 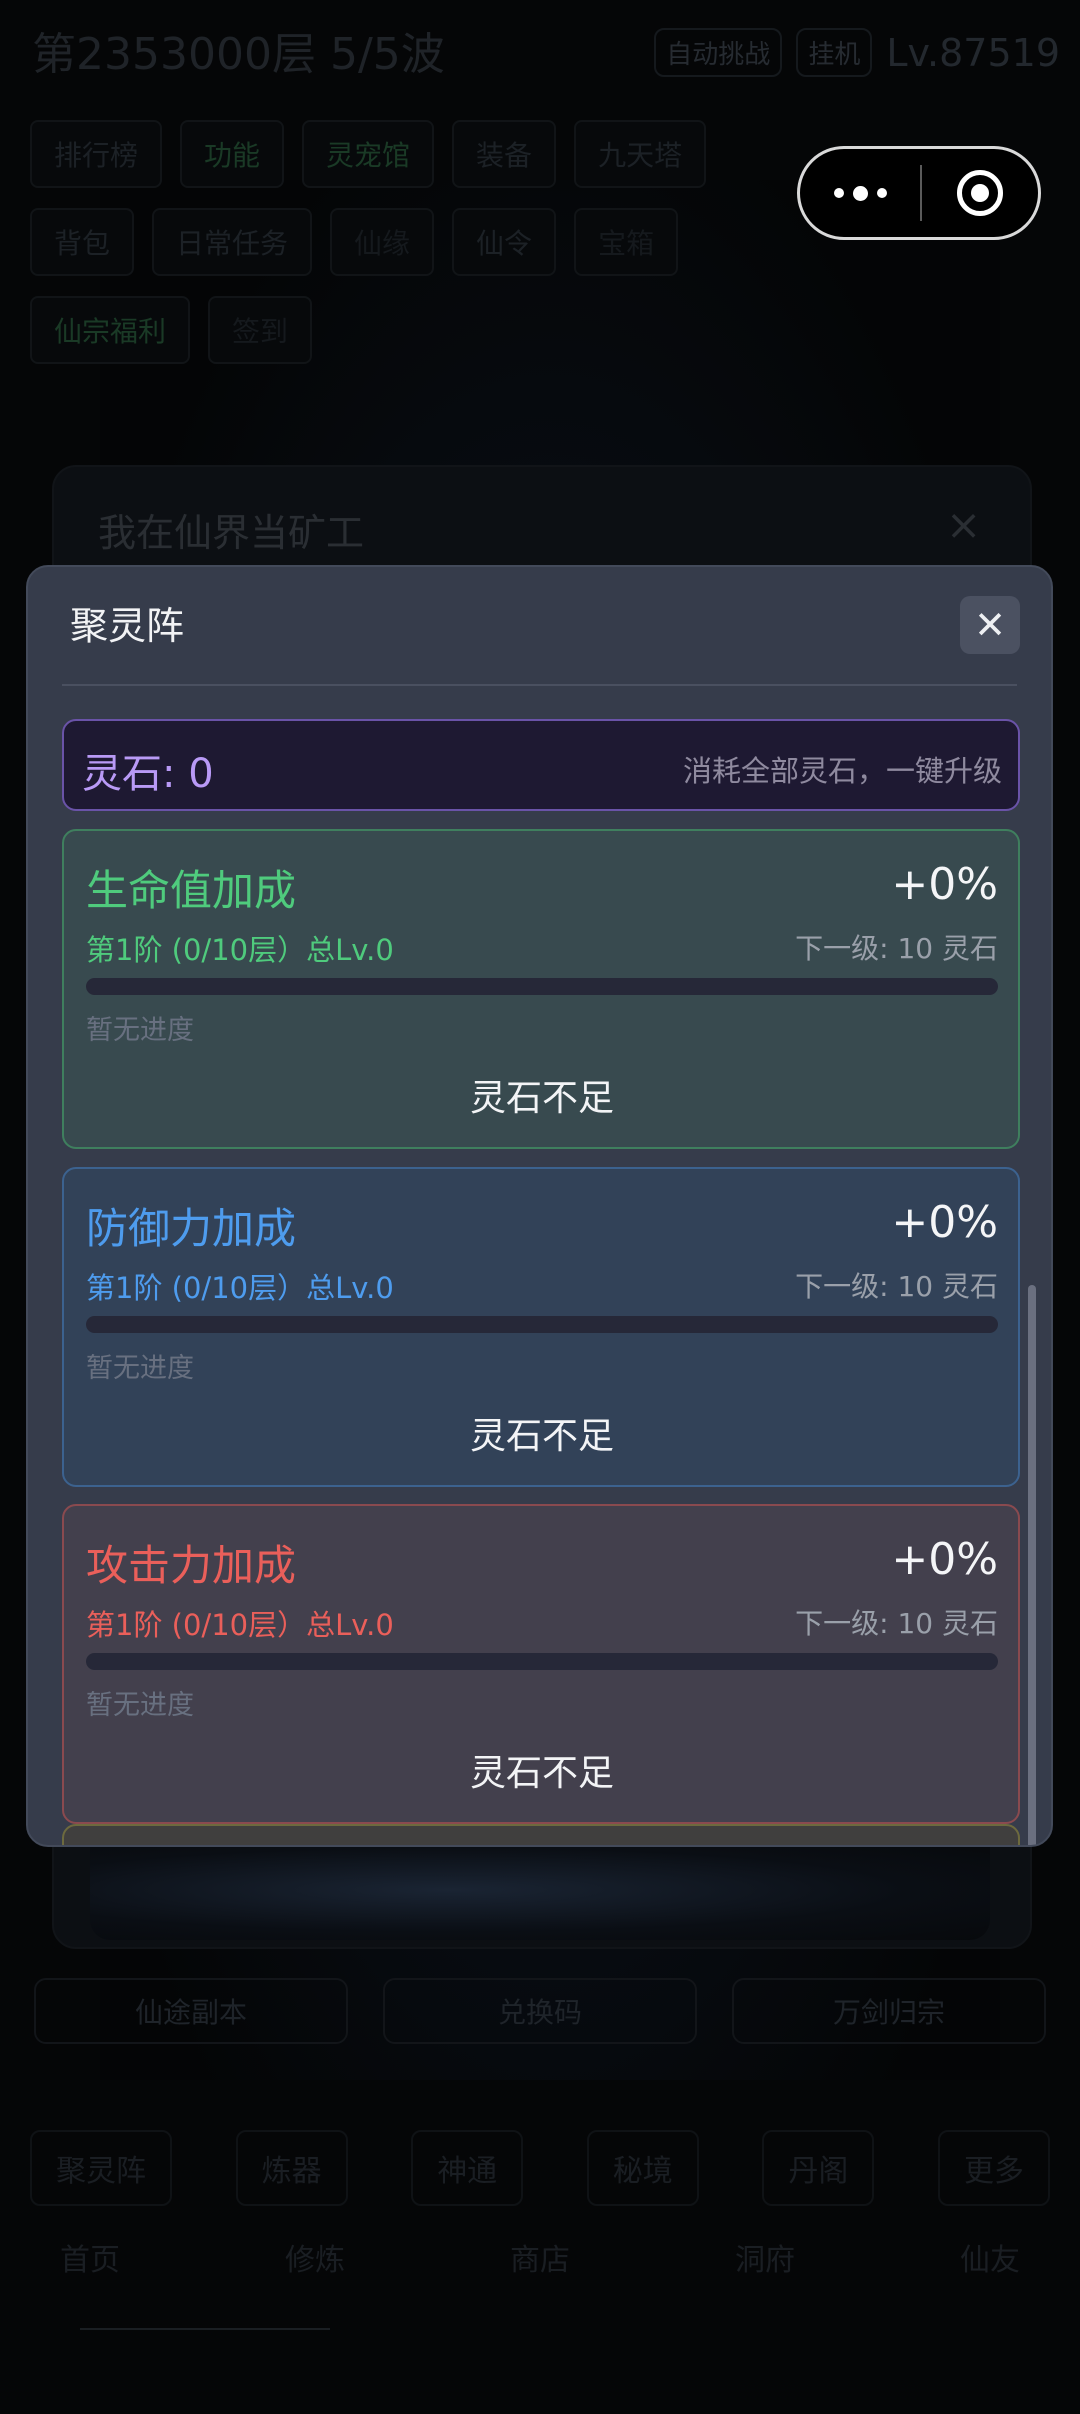 What do you see at coordinates (818, 2168) in the screenshot?
I see `bg-nav-item: 丹阁` at bounding box center [818, 2168].